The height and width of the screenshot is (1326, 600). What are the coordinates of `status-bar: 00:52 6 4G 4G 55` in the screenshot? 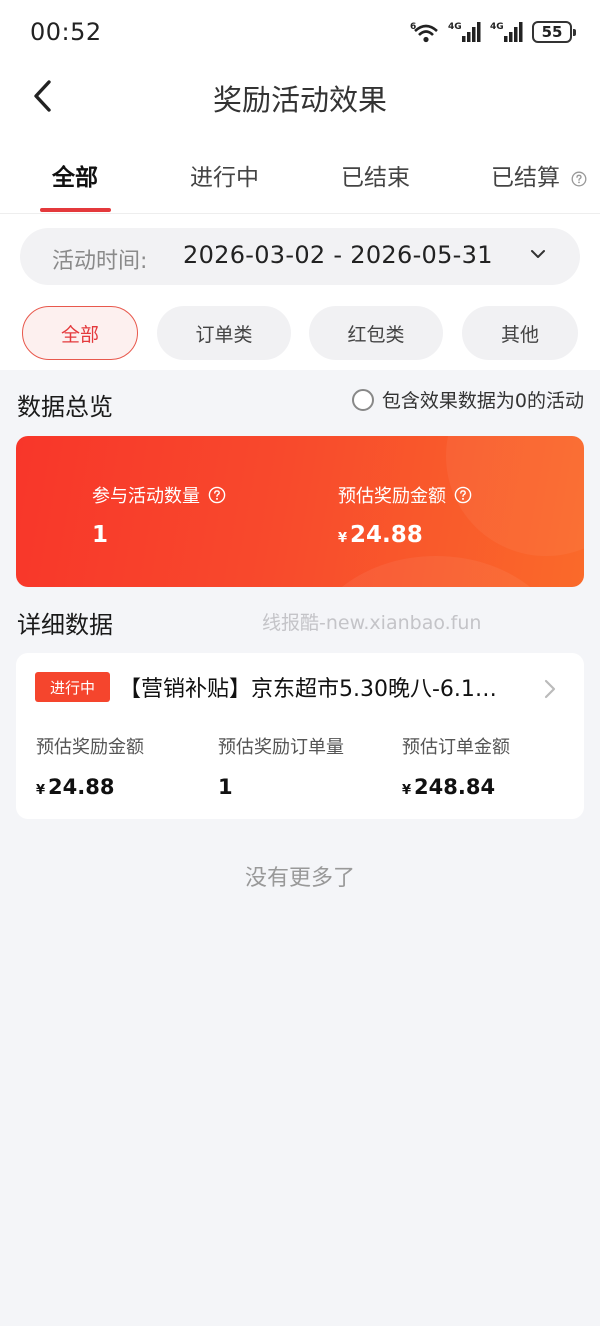 It's located at (300, 31).